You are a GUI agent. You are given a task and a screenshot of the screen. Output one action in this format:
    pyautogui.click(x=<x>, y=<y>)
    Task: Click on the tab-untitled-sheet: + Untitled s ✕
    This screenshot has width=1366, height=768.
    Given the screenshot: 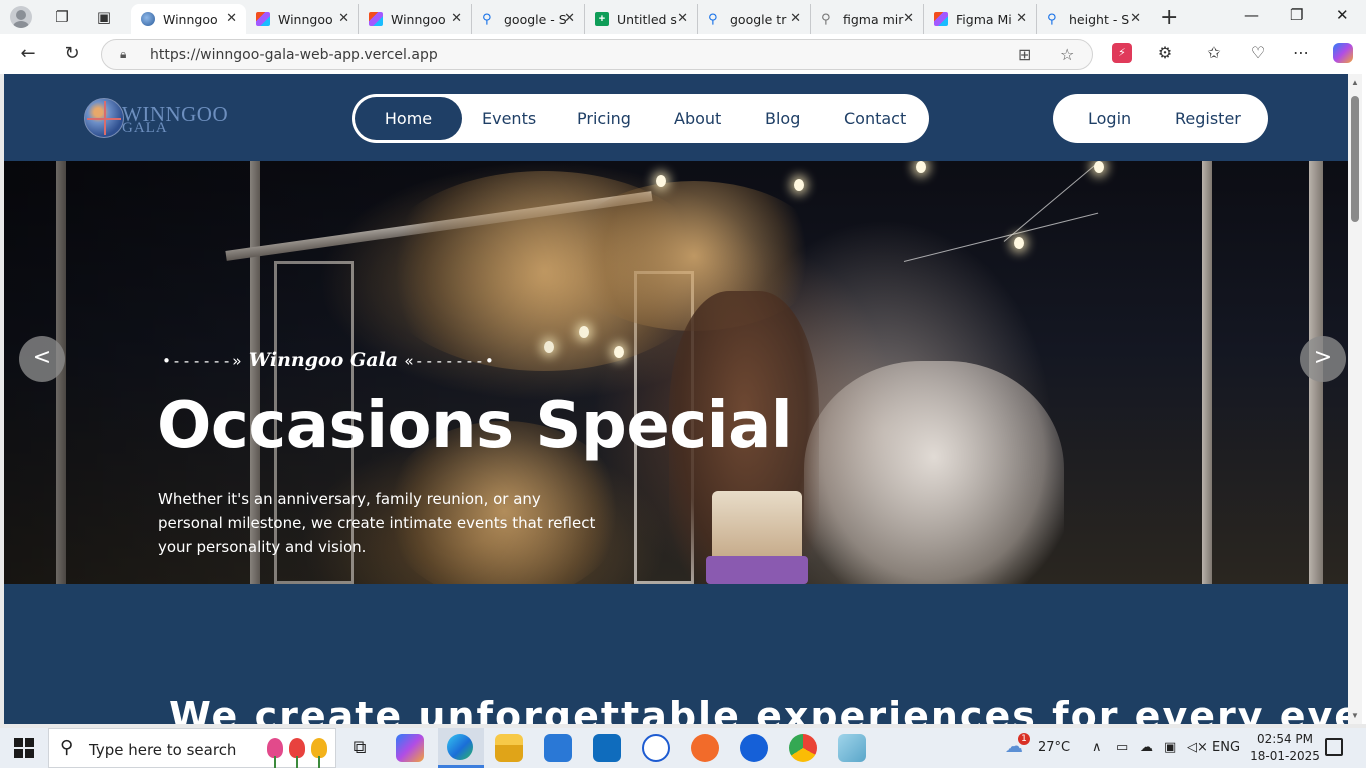 What is the action you would take?
    pyautogui.click(x=641, y=19)
    